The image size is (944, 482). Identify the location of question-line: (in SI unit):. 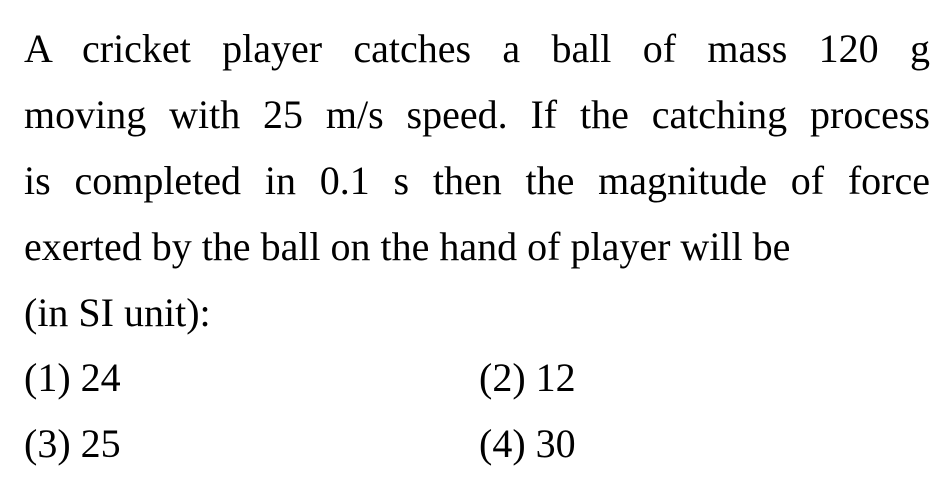
(117, 312).